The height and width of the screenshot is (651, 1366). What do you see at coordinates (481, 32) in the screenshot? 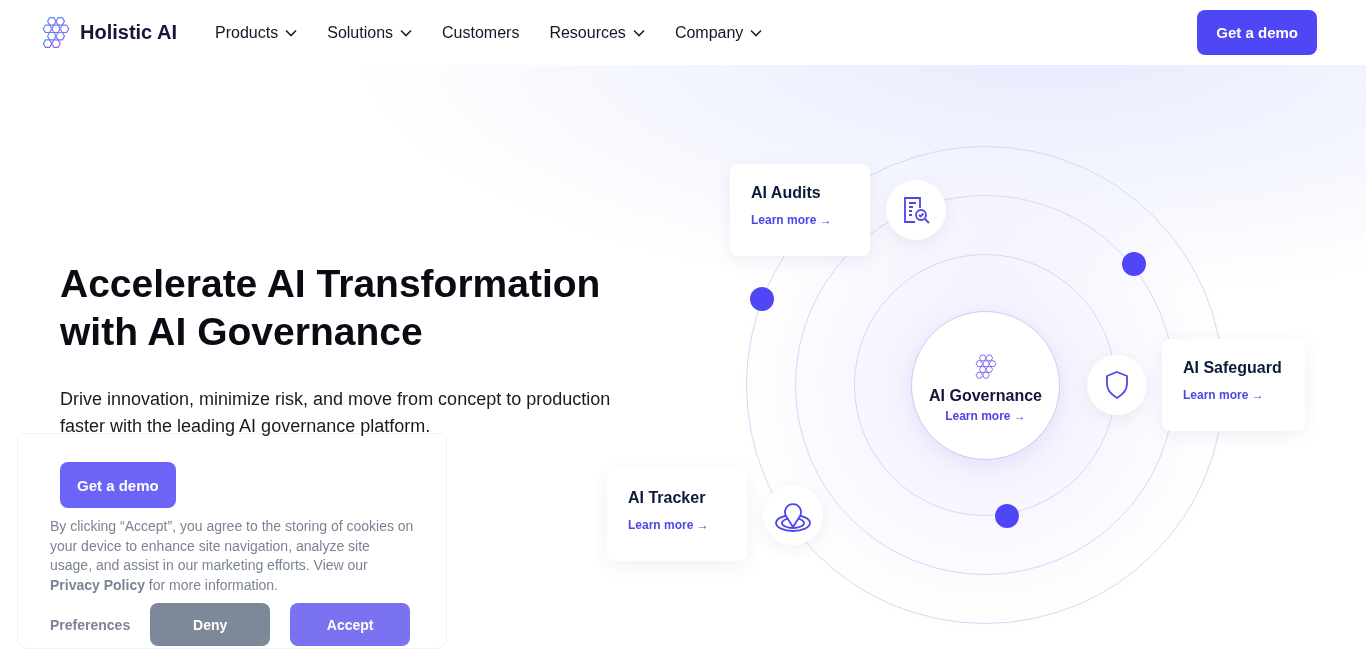
I see `nav-link: Customers` at bounding box center [481, 32].